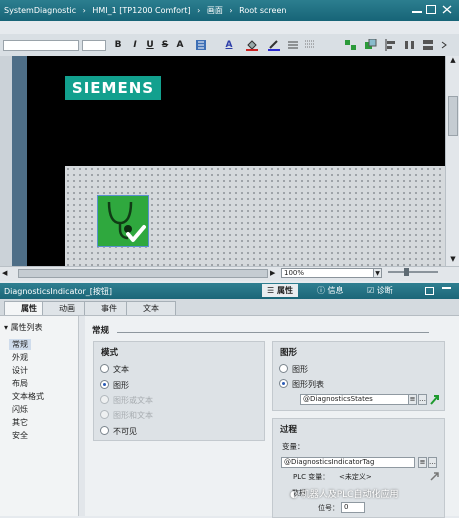 This screenshot has height=518, width=459. I want to click on nav-item-layout: 布局, so click(20, 383).